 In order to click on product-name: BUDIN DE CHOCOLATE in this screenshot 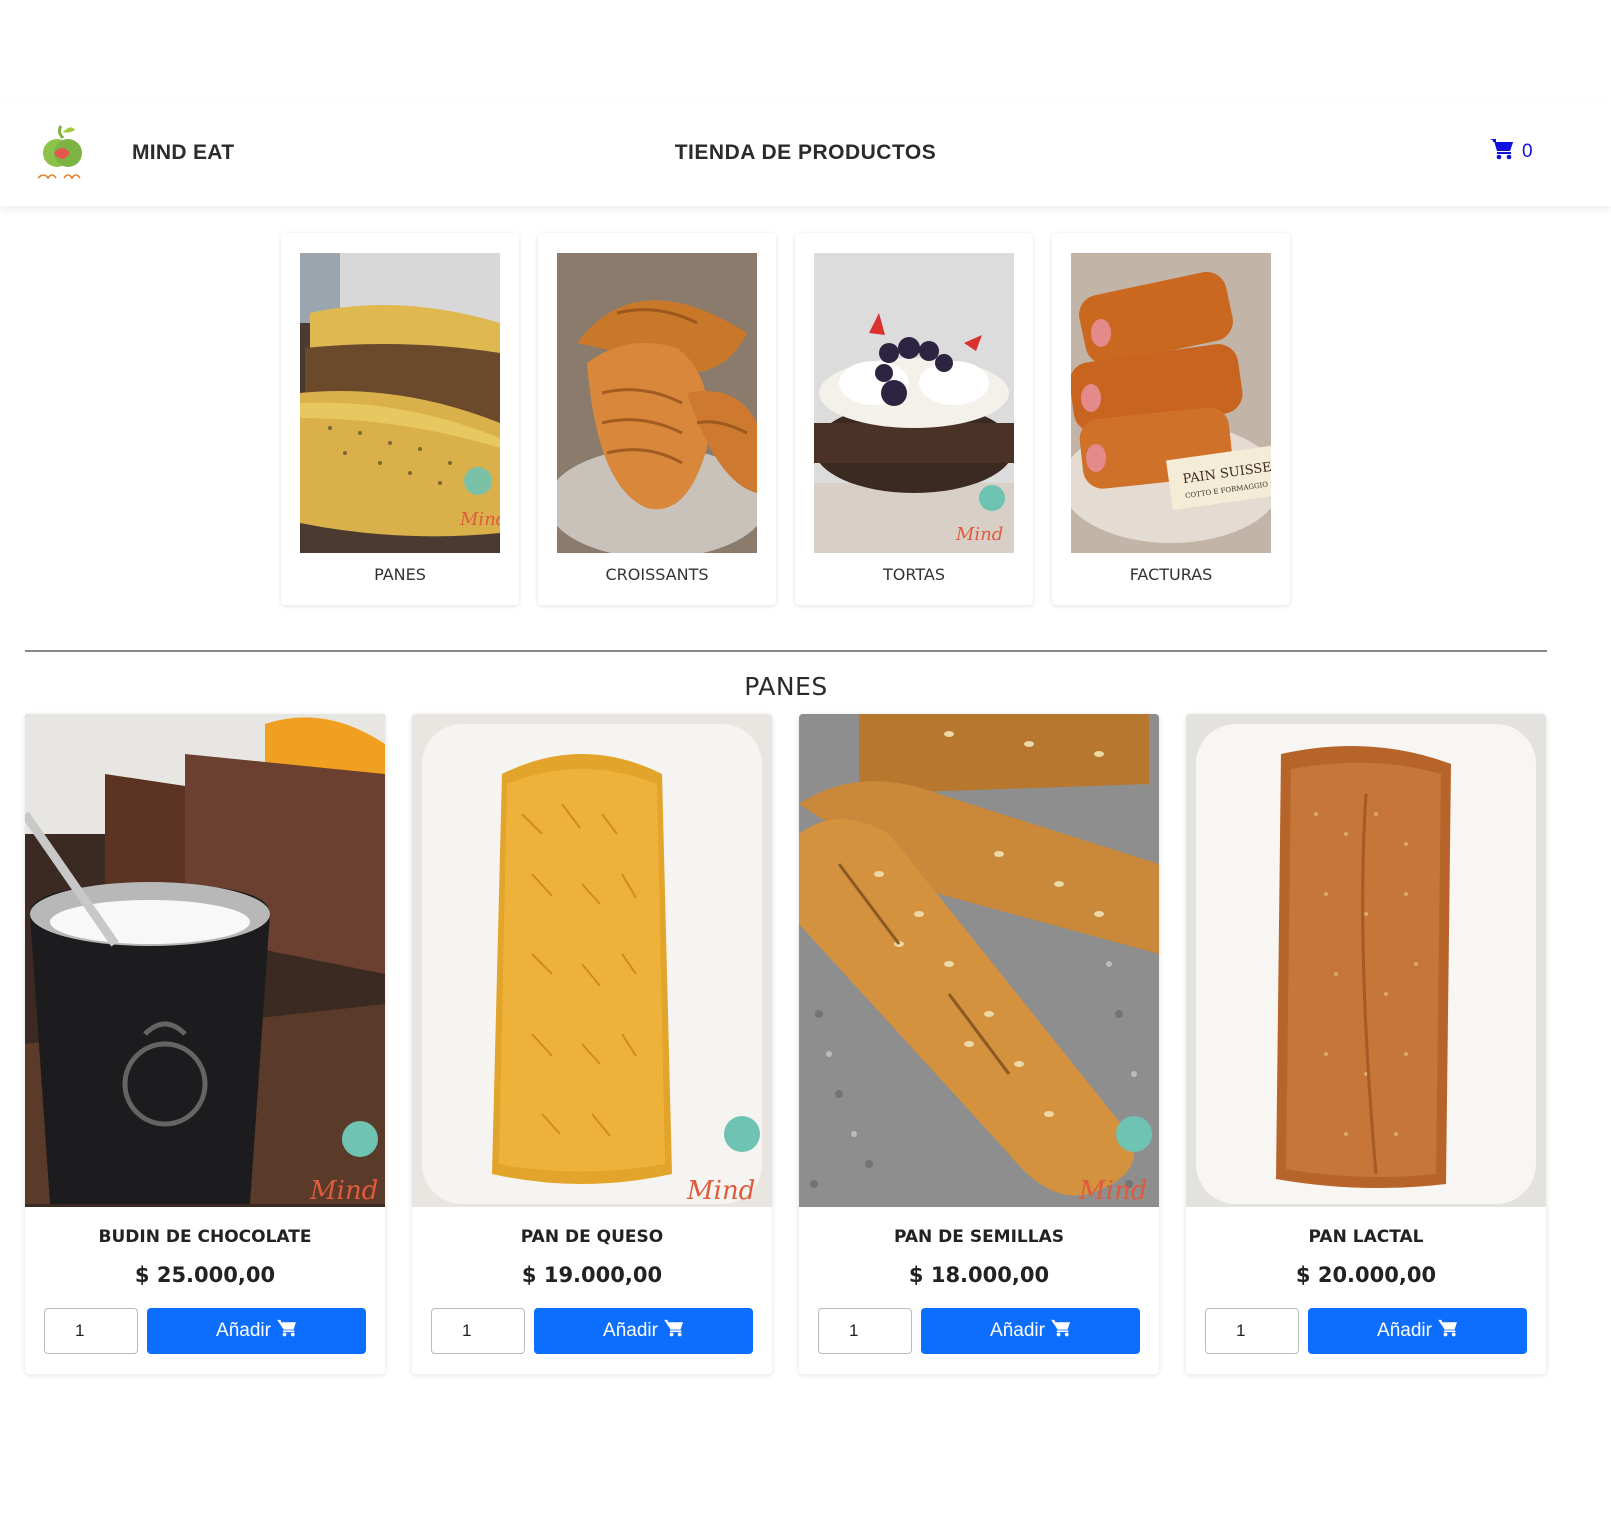, I will do `click(205, 1237)`.